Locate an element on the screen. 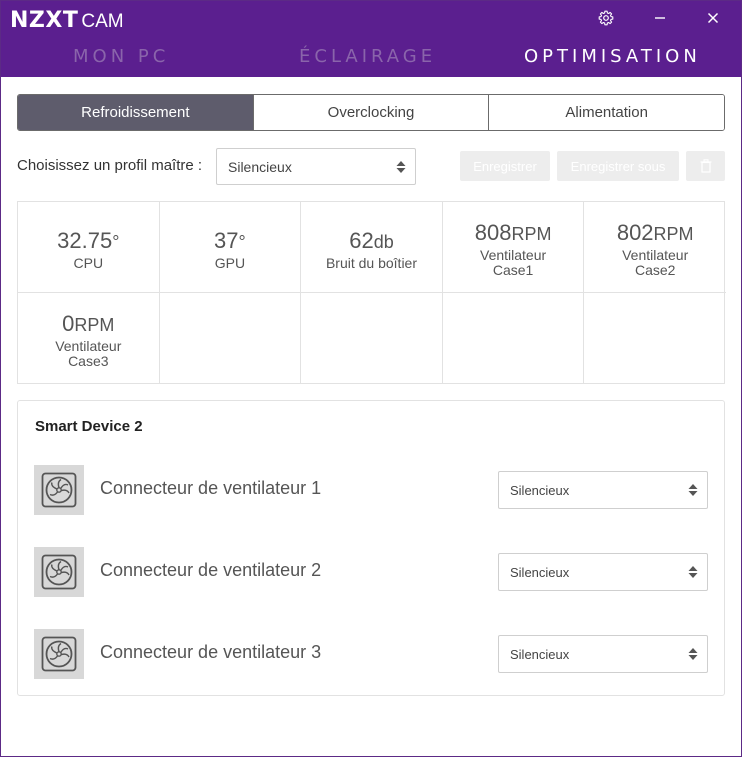 The width and height of the screenshot is (742, 757). master-profile-select: Silencieux is located at coordinates (316, 166).